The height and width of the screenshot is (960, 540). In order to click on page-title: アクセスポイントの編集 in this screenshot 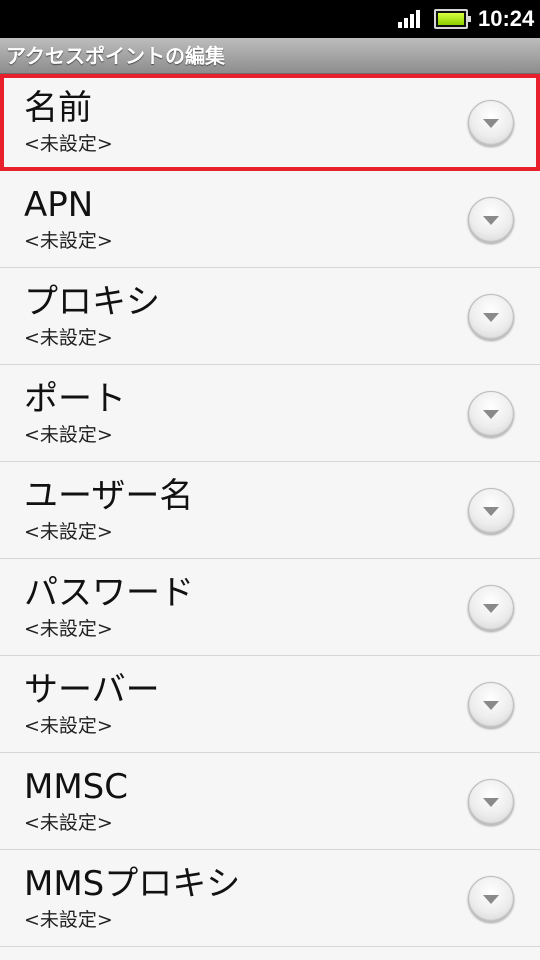, I will do `click(115, 56)`.